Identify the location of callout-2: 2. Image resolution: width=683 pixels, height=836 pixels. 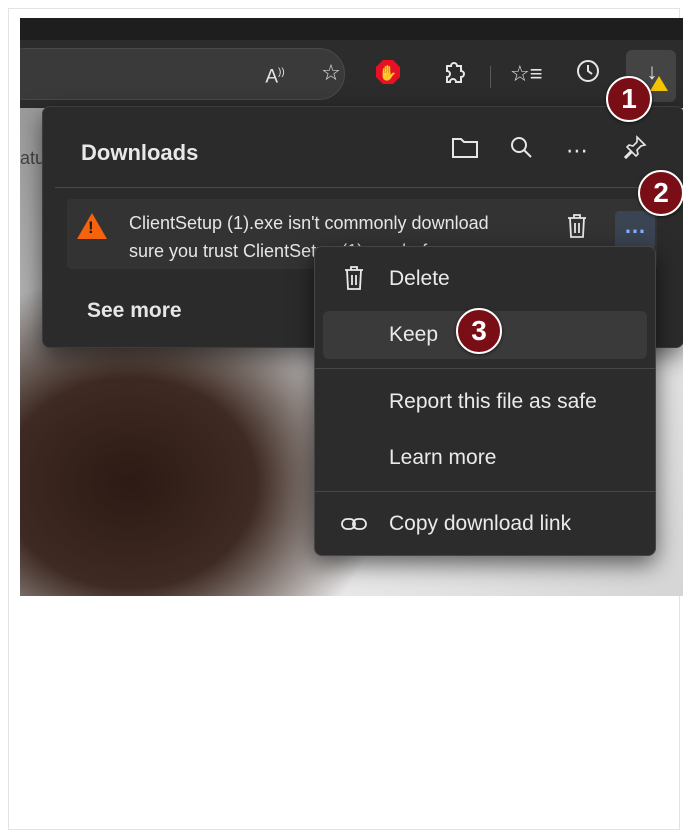
(660, 193).